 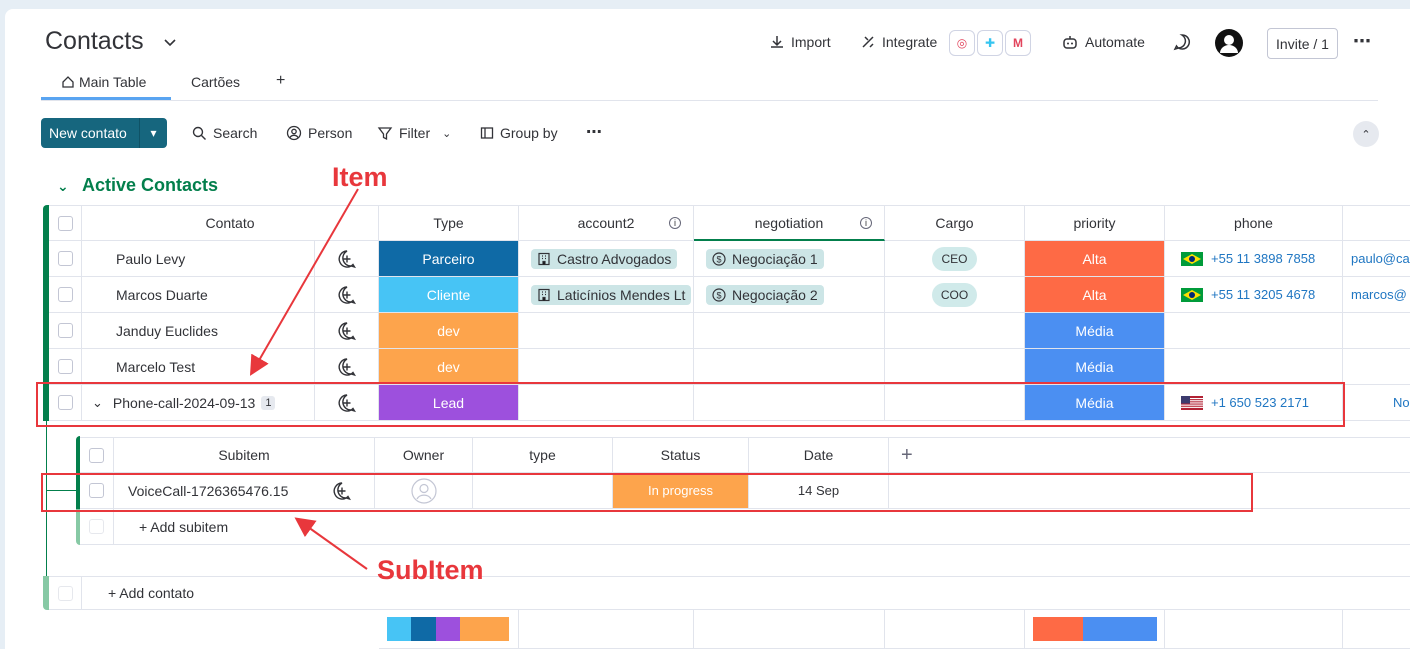 What do you see at coordinates (304, 282) in the screenshot?
I see `item-arrow` at bounding box center [304, 282].